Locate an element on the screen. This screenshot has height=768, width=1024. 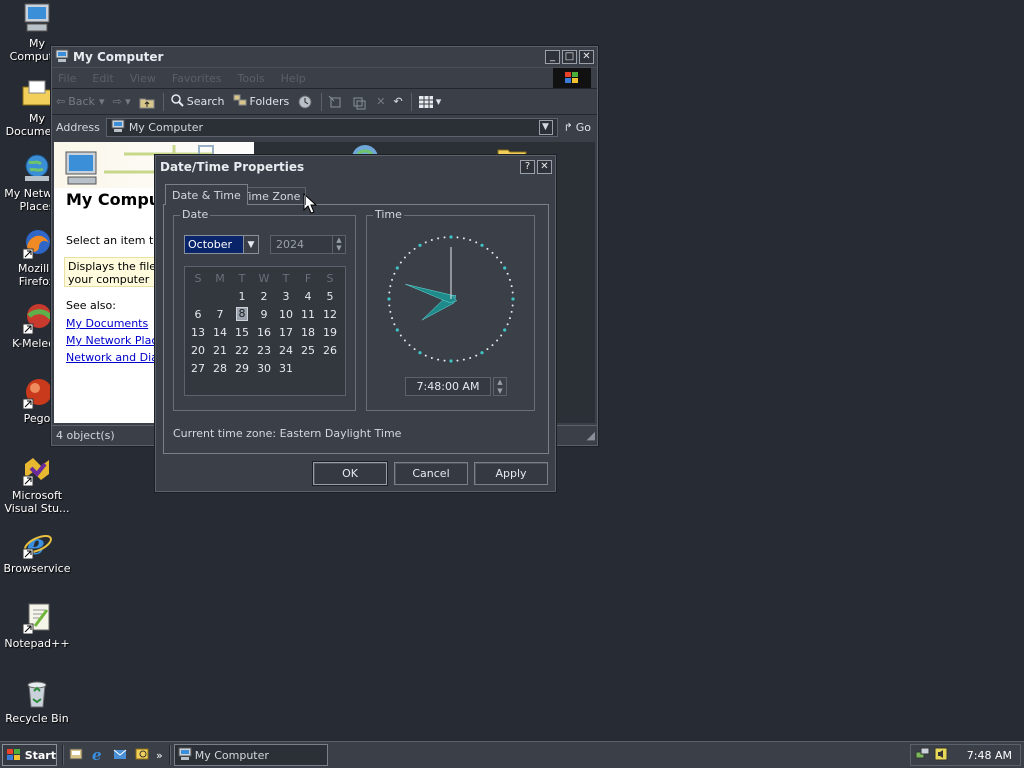
calendar-day: 29 is located at coordinates (242, 368).